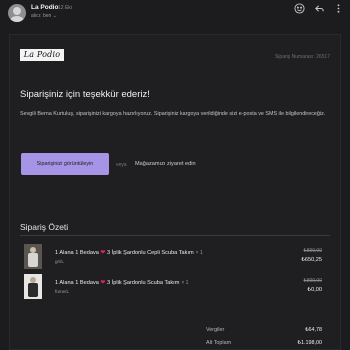 This screenshot has height=350, width=350. I want to click on or-label: veya, so click(121, 165).